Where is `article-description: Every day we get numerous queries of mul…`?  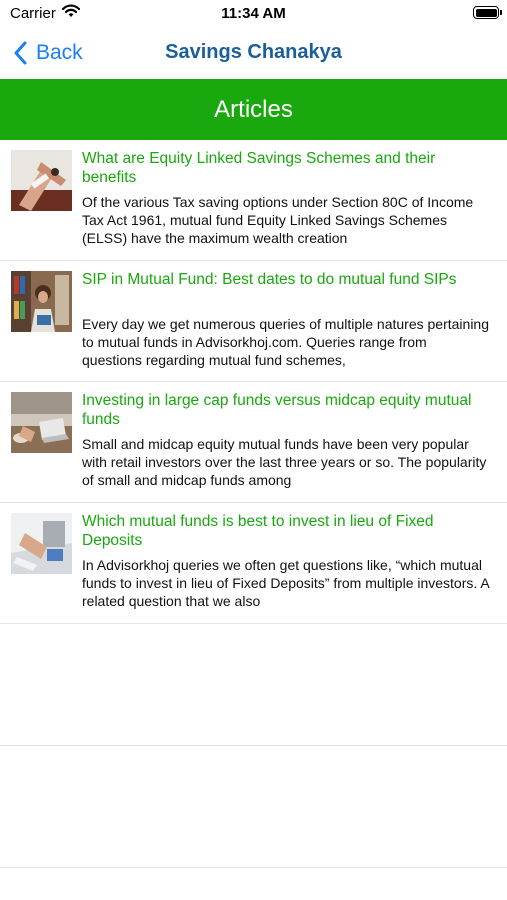 article-description: Every day we get numerous queries of mul… is located at coordinates (285, 342).